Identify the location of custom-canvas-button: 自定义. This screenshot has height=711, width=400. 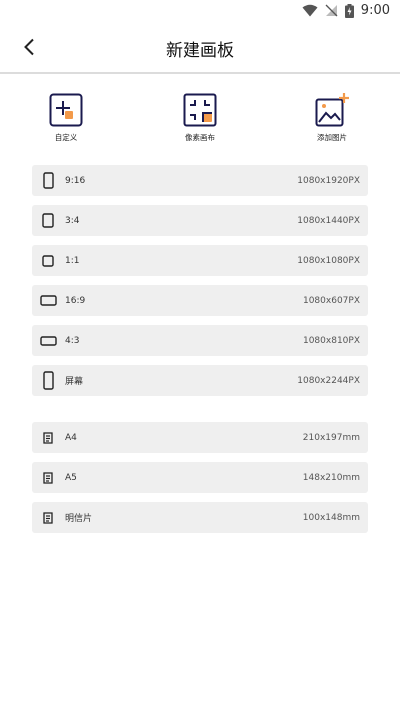
(66, 117).